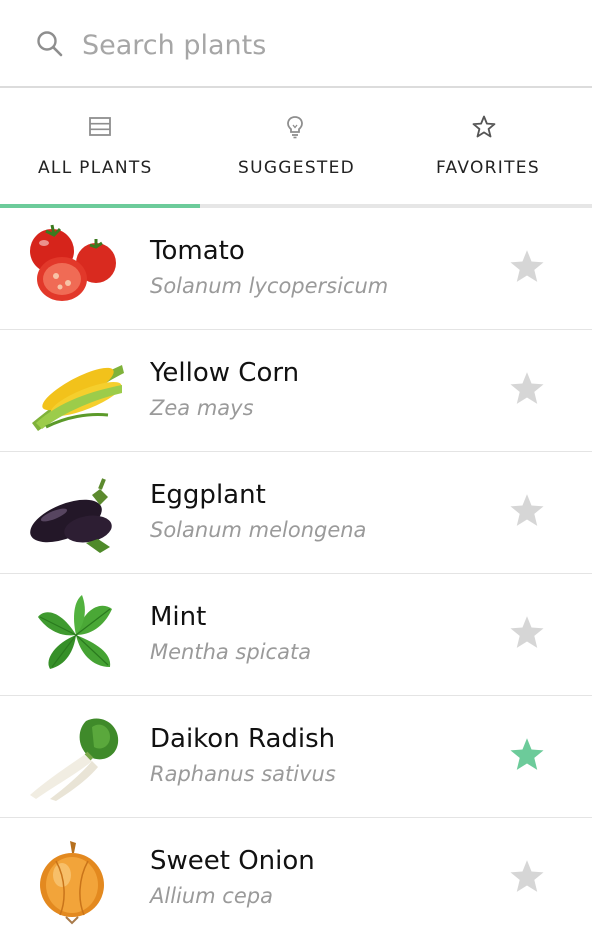 The height and width of the screenshot is (938, 592). What do you see at coordinates (488, 168) in the screenshot?
I see `tab-label: FAVORITES` at bounding box center [488, 168].